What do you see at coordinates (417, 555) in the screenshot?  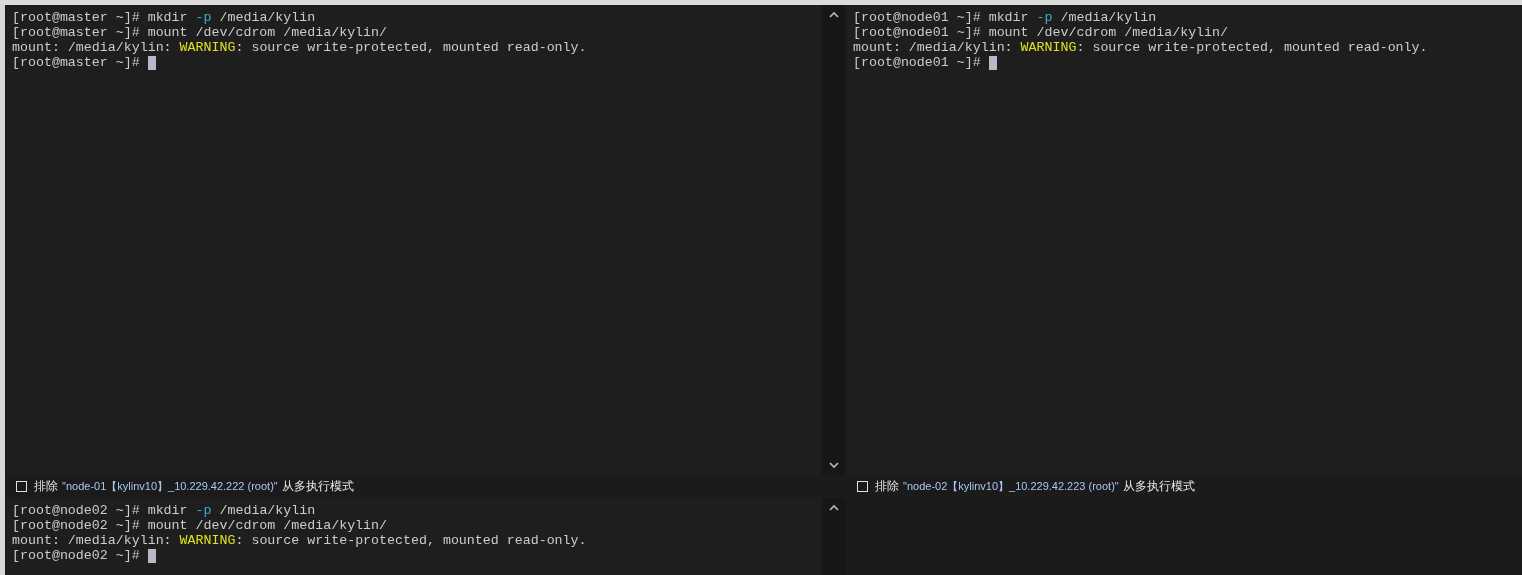 I see `terminal-line: [root@node02 ~]#` at bounding box center [417, 555].